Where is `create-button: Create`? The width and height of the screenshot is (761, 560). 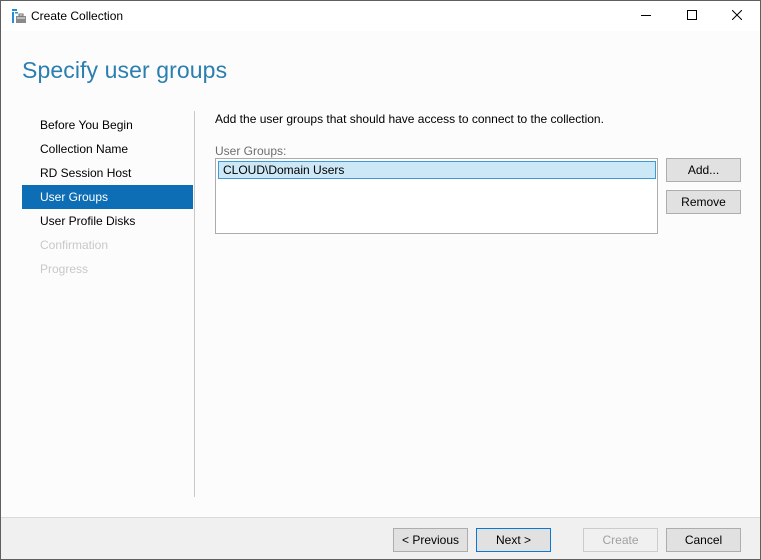
create-button: Create is located at coordinates (620, 540).